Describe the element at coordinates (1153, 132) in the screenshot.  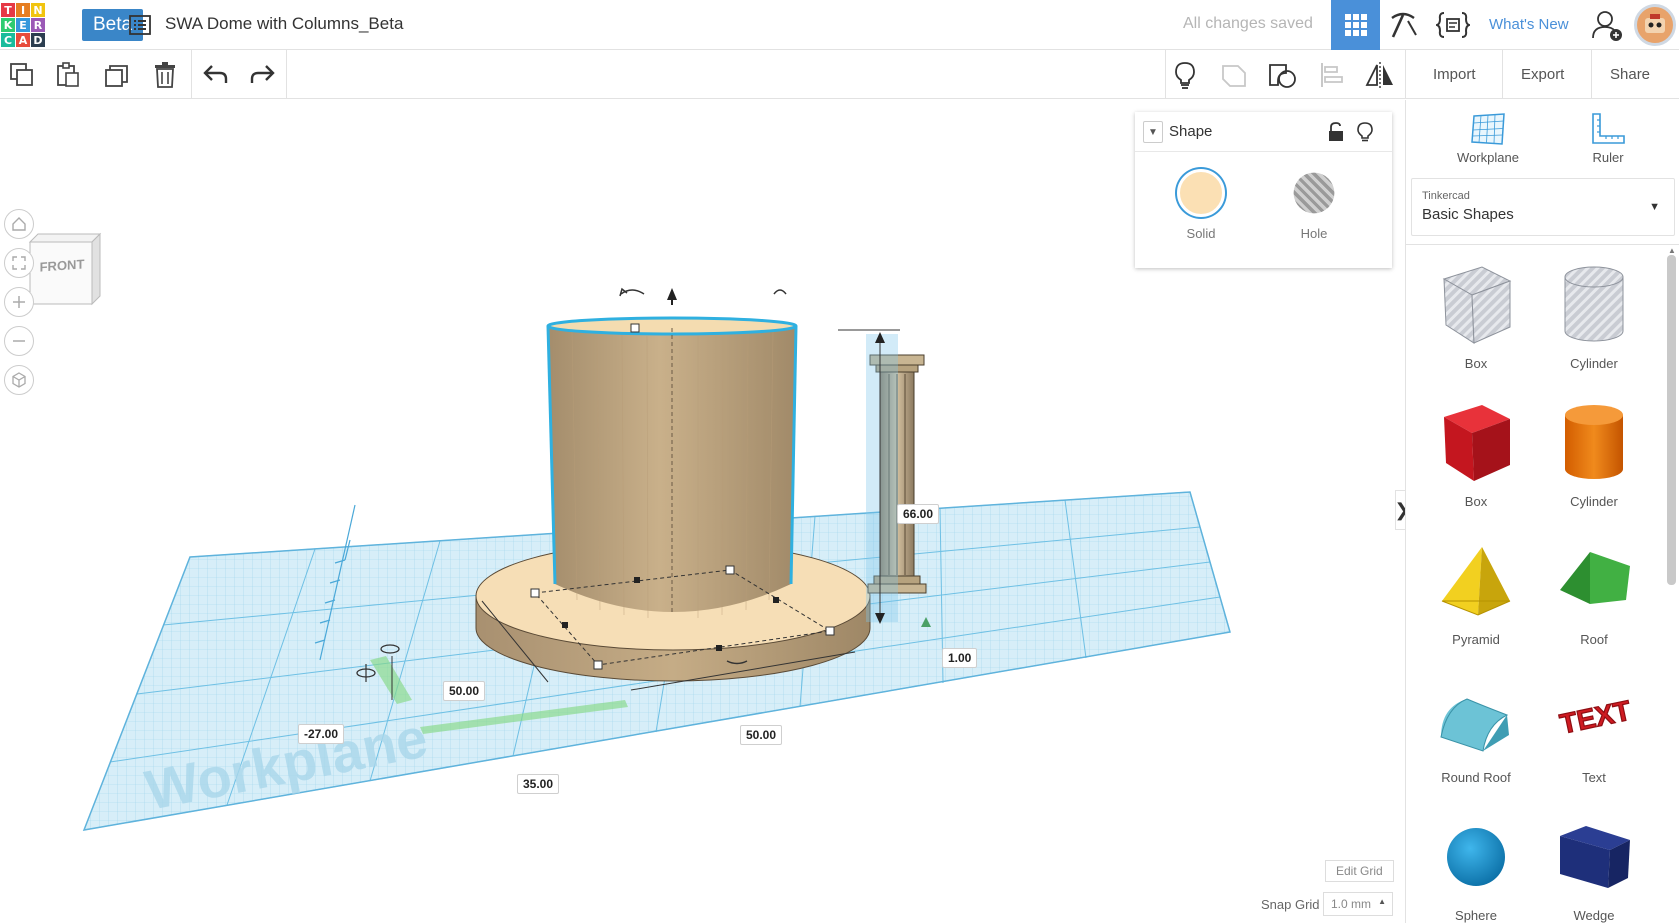
I see `collapse-inspector-button: ▼` at that location.